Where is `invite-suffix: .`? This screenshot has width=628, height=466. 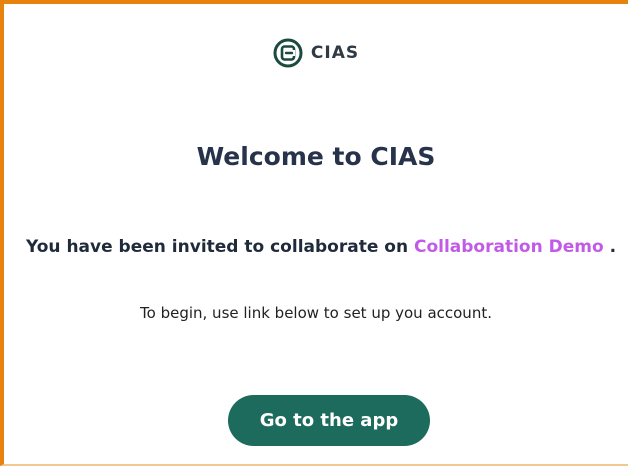
invite-suffix: . is located at coordinates (610, 247).